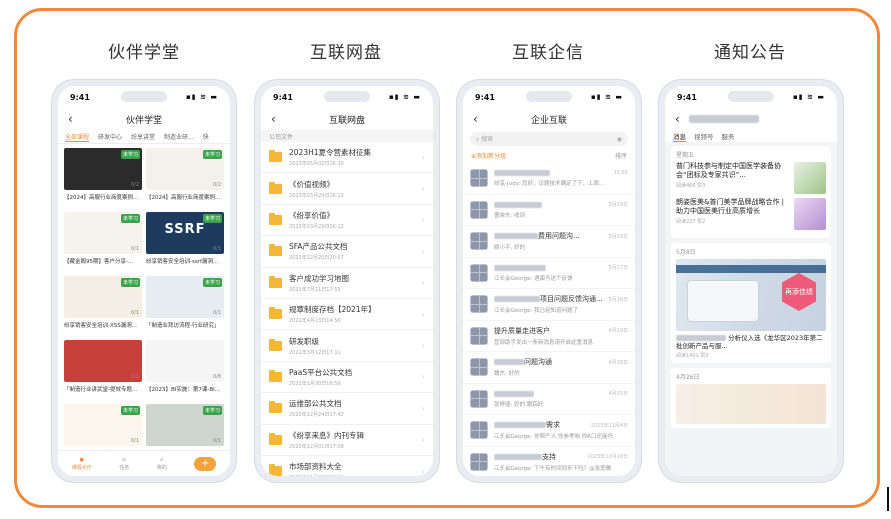  What do you see at coordinates (347, 221) in the screenshot?
I see `folder-row: 《纷享价值》 2023年03月29日16:12 ›` at bounding box center [347, 221].